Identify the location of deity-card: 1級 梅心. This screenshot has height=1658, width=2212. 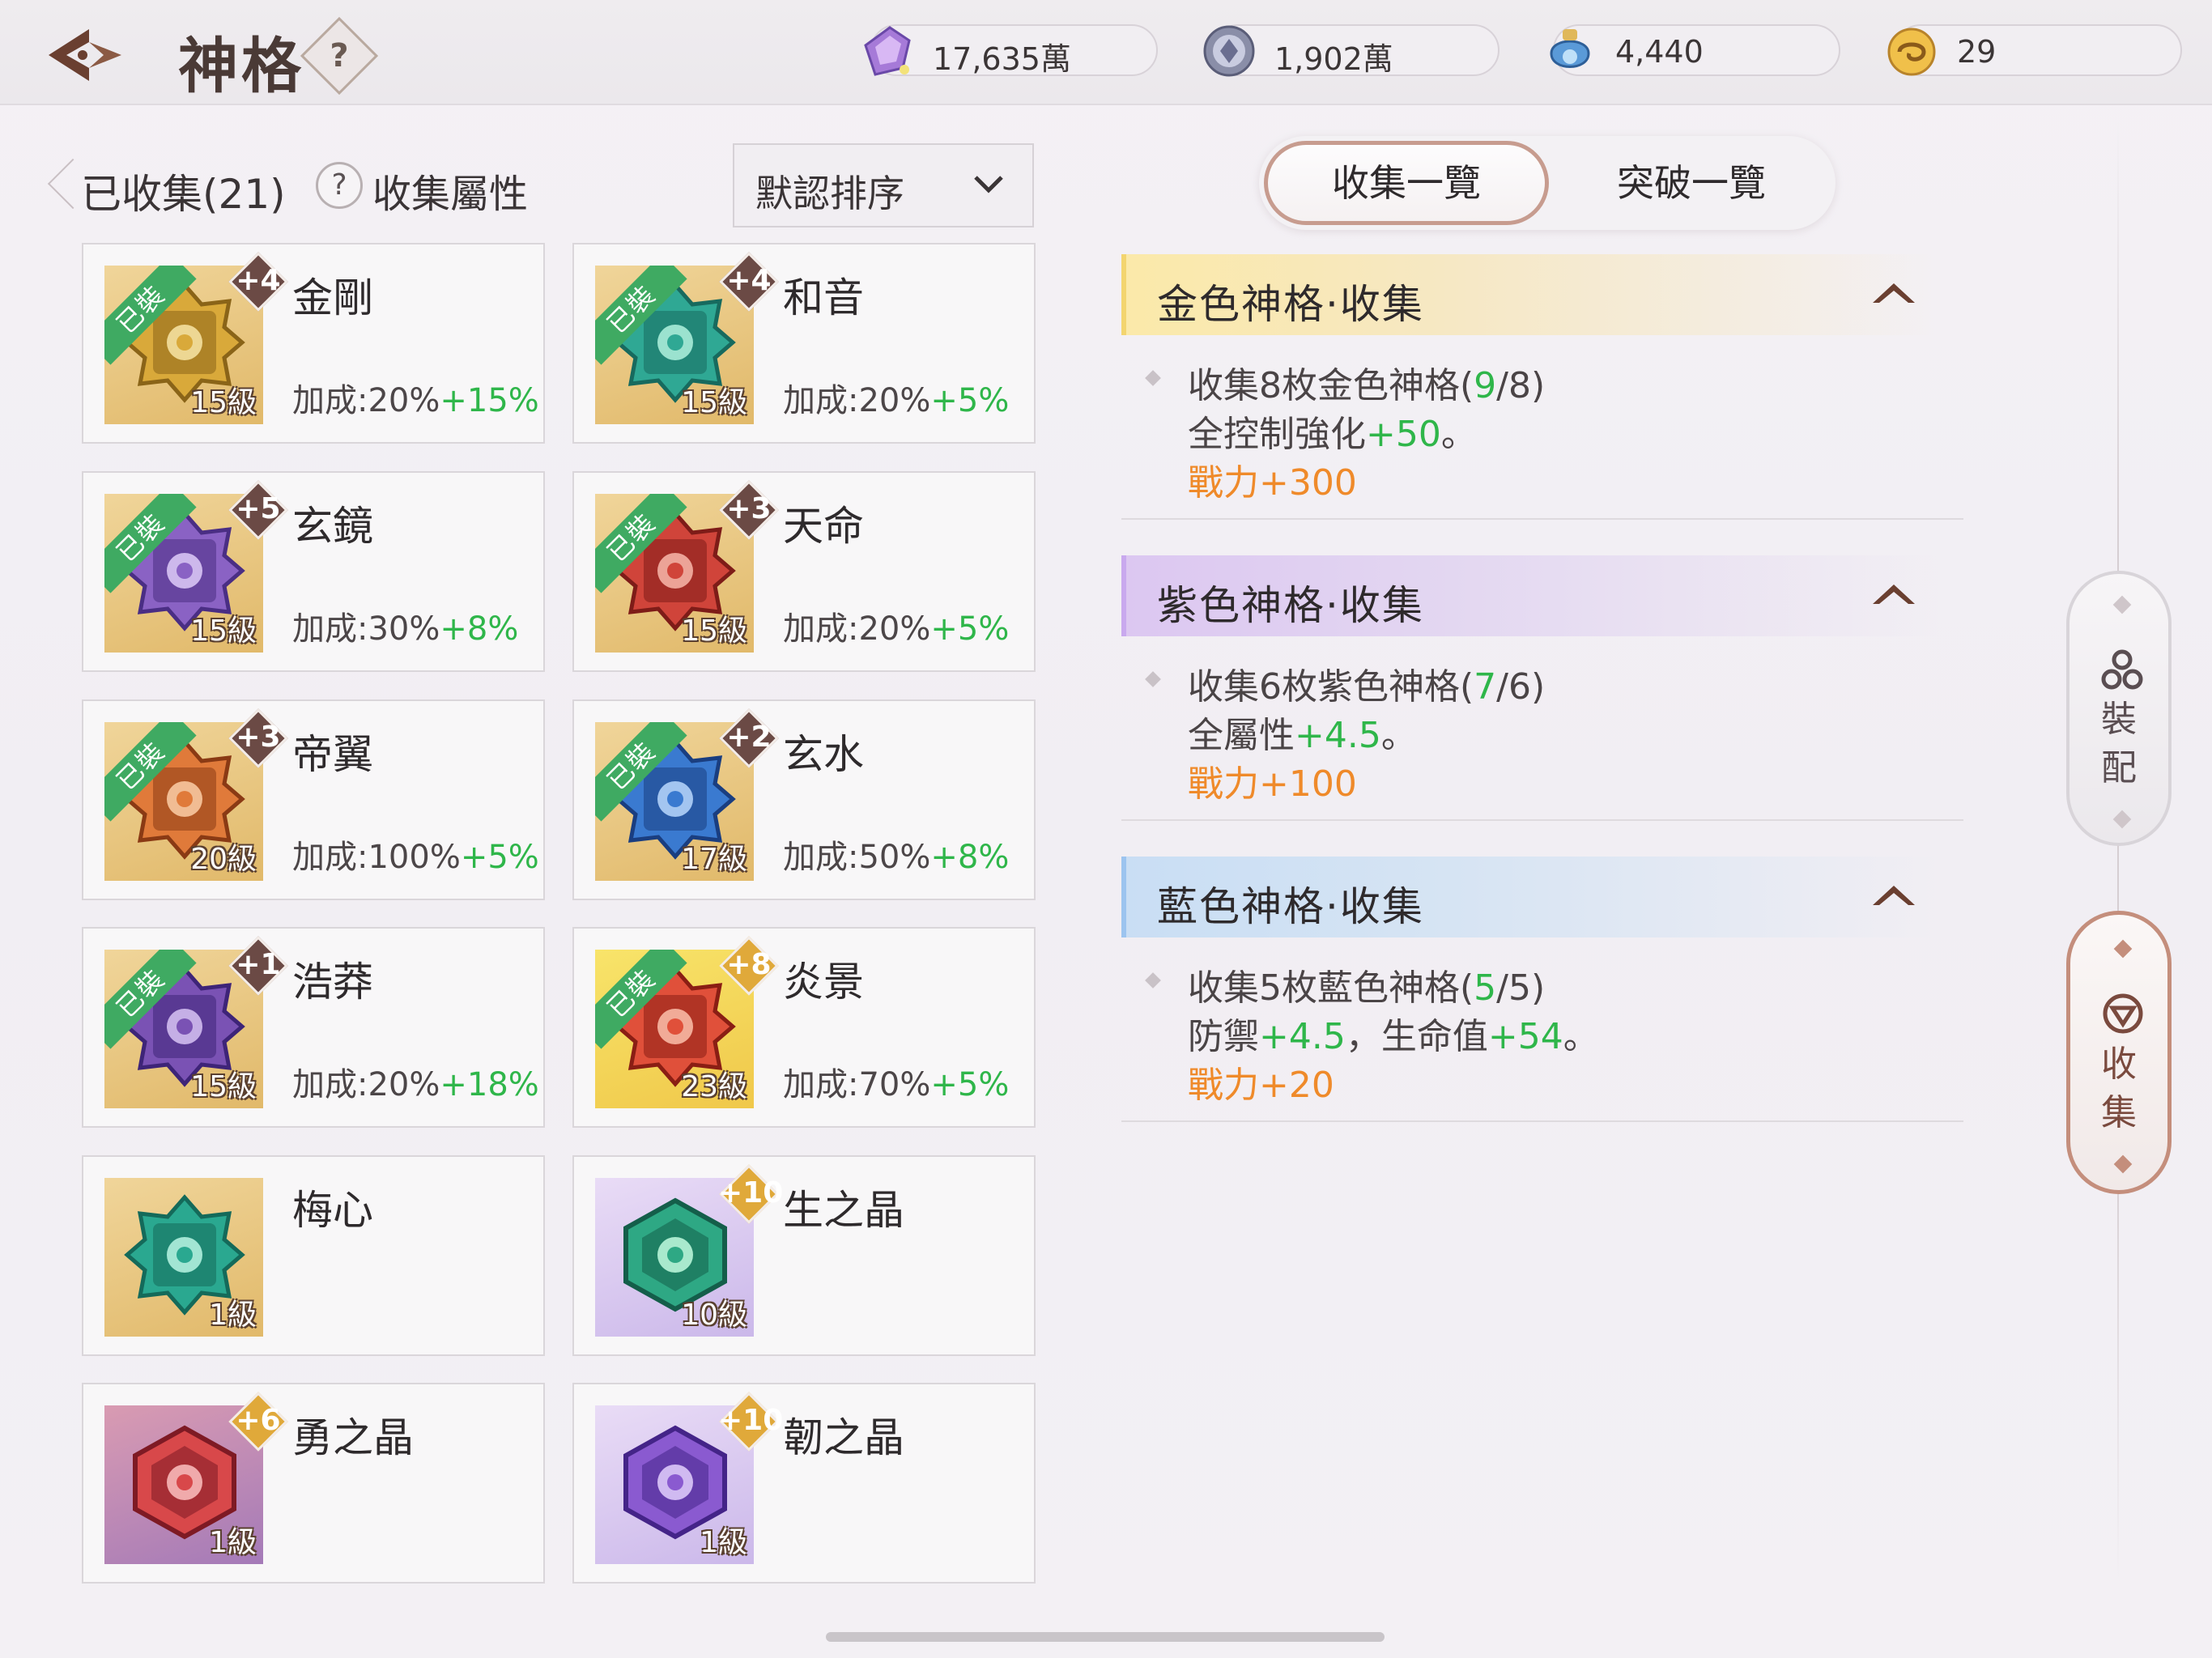
(314, 1255).